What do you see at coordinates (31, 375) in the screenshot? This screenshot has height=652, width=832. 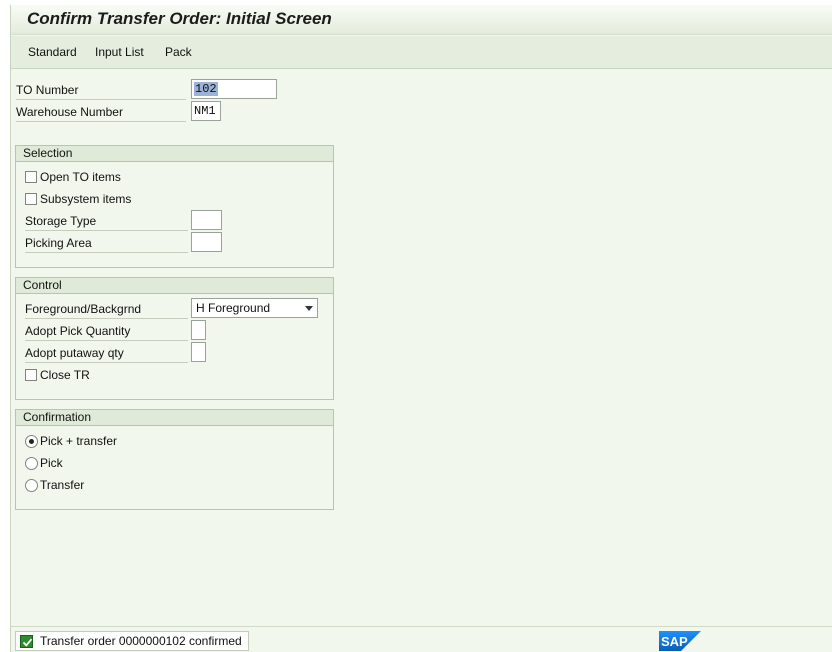 I see `close-tr-checkbox` at bounding box center [31, 375].